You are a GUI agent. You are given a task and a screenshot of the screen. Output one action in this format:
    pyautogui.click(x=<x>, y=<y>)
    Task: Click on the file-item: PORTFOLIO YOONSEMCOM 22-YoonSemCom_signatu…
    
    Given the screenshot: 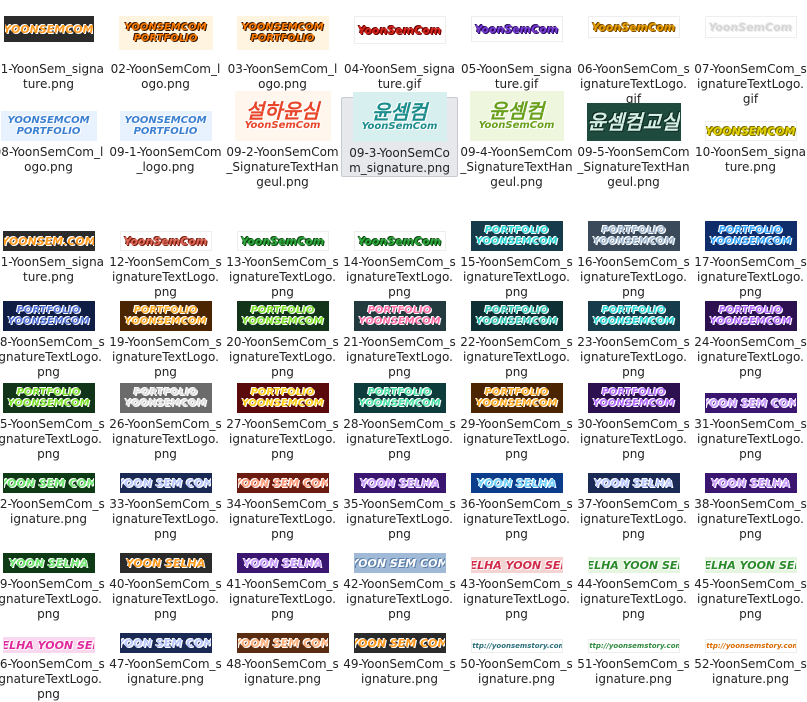 What is the action you would take?
    pyautogui.click(x=516, y=333)
    